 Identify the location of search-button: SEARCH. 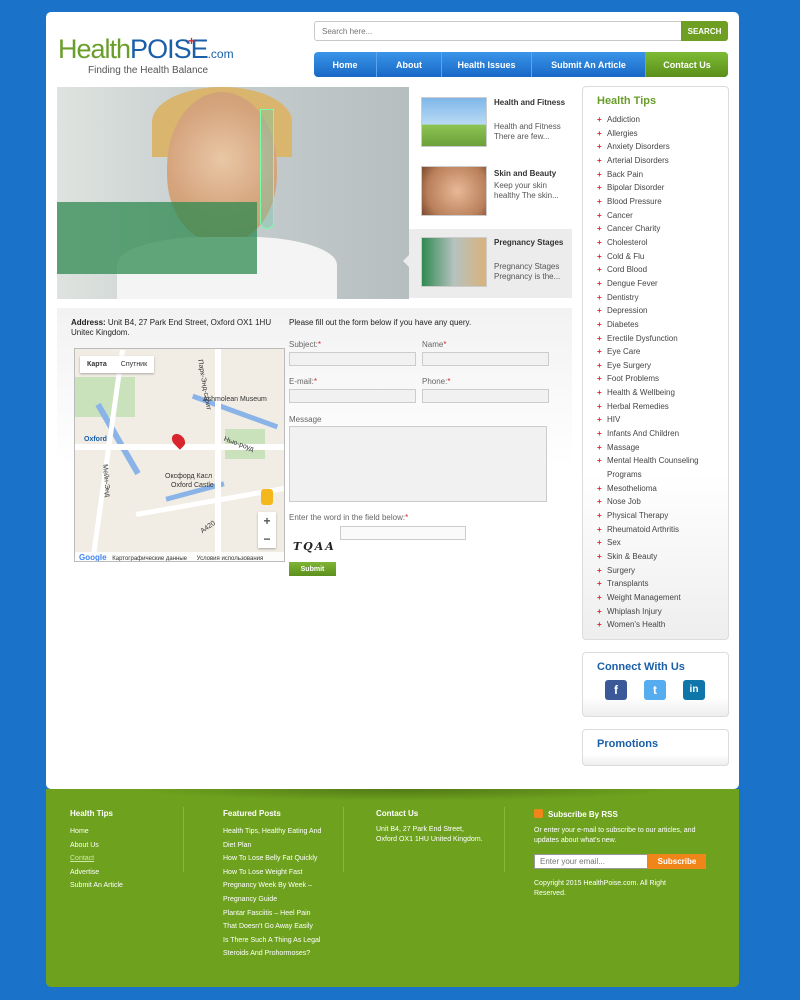
(704, 31).